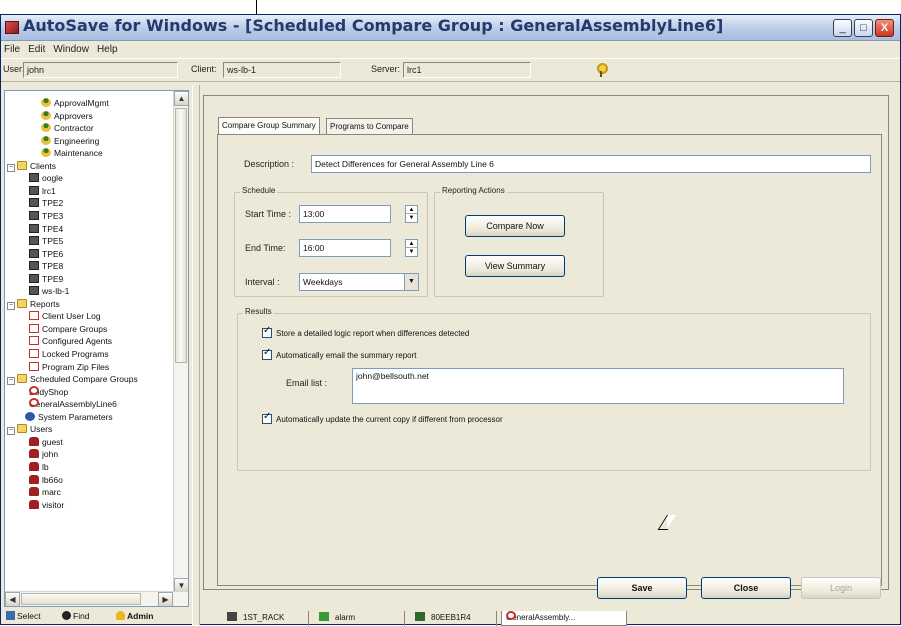  Describe the element at coordinates (360, 618) in the screenshot. I see `task-tab-alarm: alarm` at that location.